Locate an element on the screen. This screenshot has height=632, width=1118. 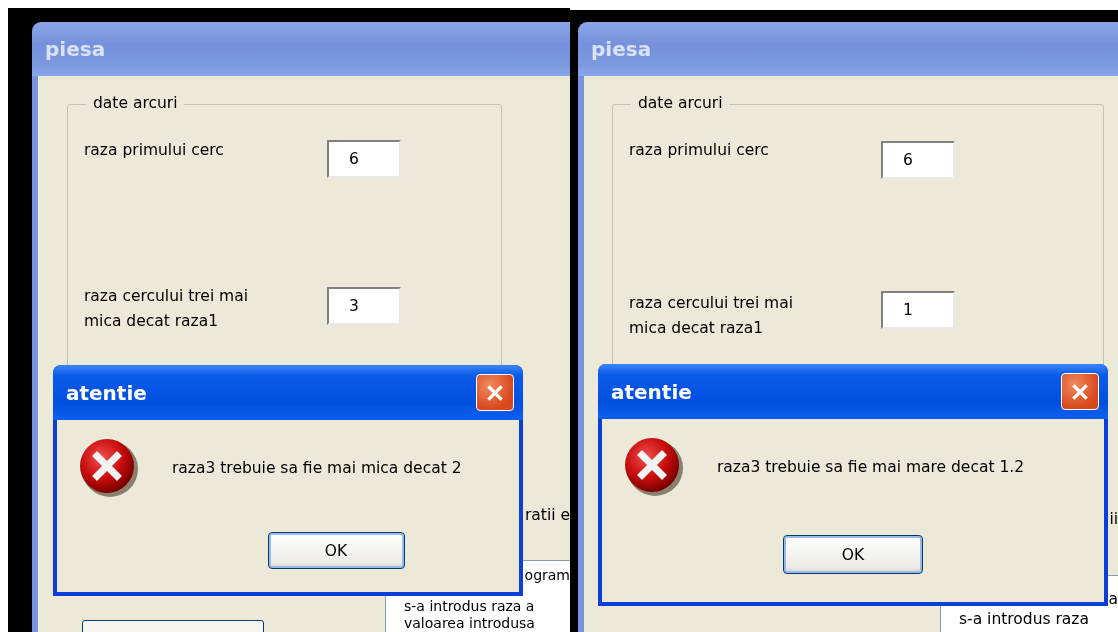
text-line: s-a introdus raza is located at coordinates (1024, 619).